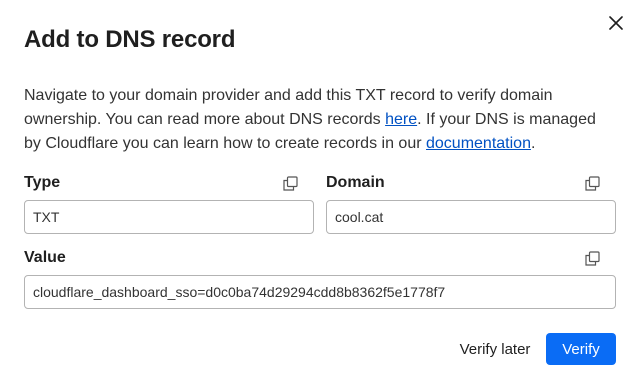 Image resolution: width=636 pixels, height=388 pixels. I want to click on copy-domain-button, so click(592, 183).